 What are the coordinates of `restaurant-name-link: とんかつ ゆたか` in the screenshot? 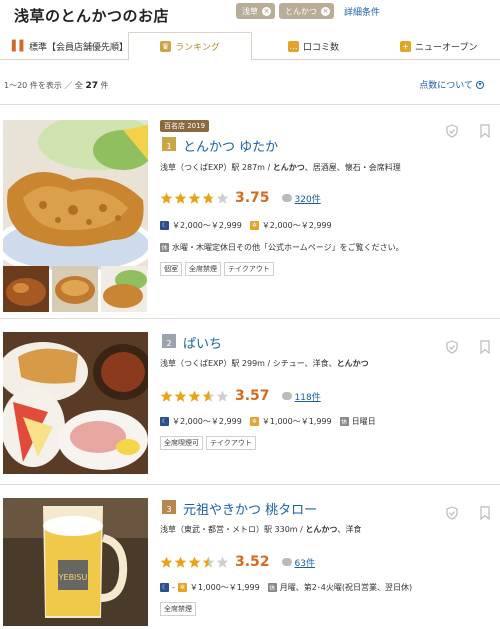 It's located at (230, 145).